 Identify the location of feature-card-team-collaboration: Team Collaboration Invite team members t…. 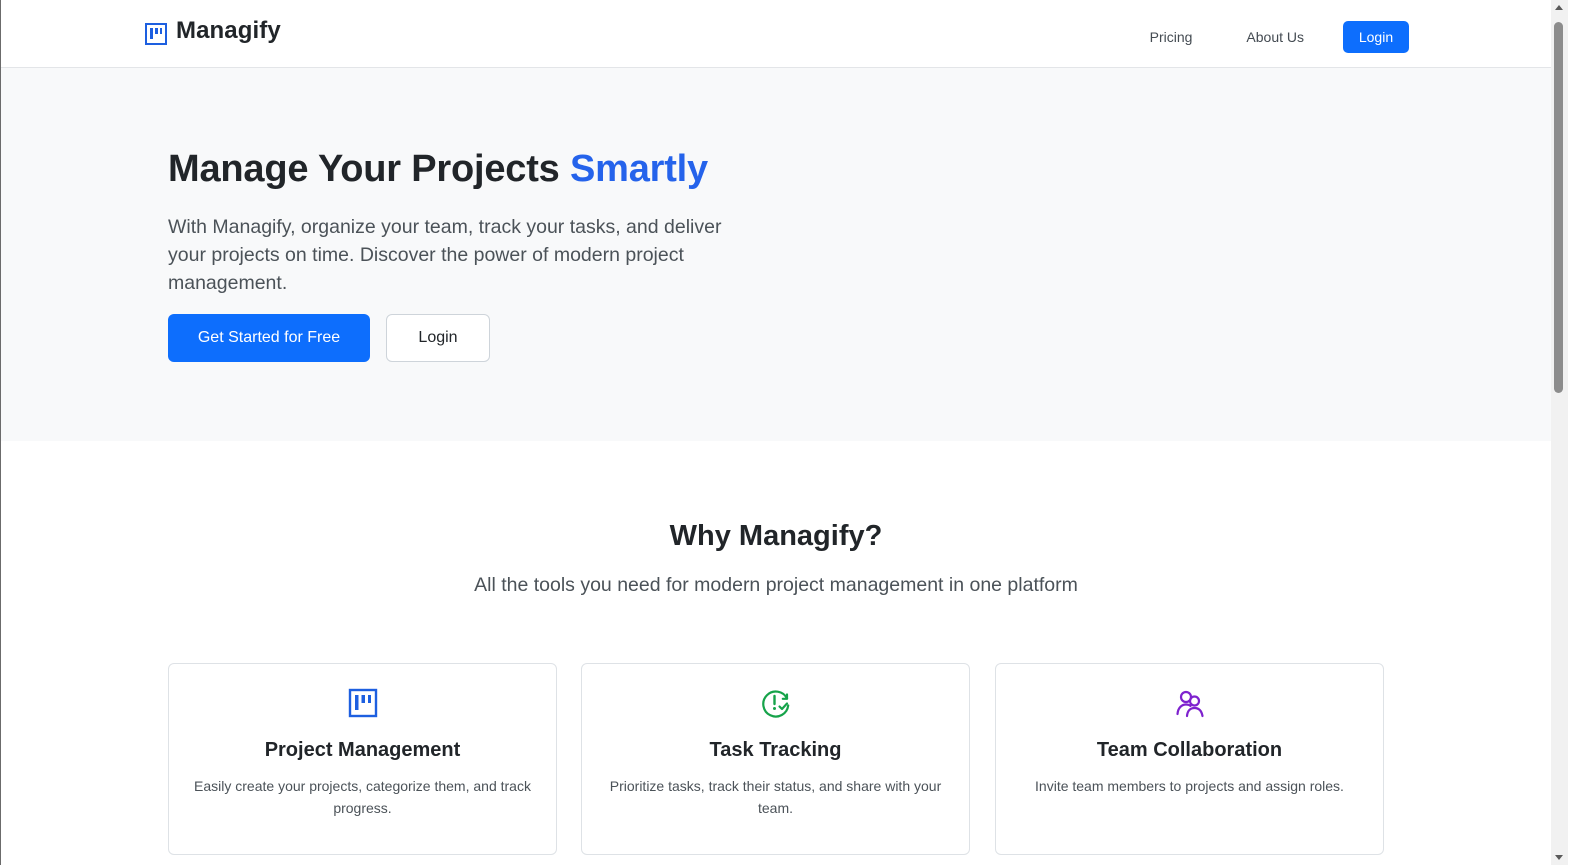
(1189, 759).